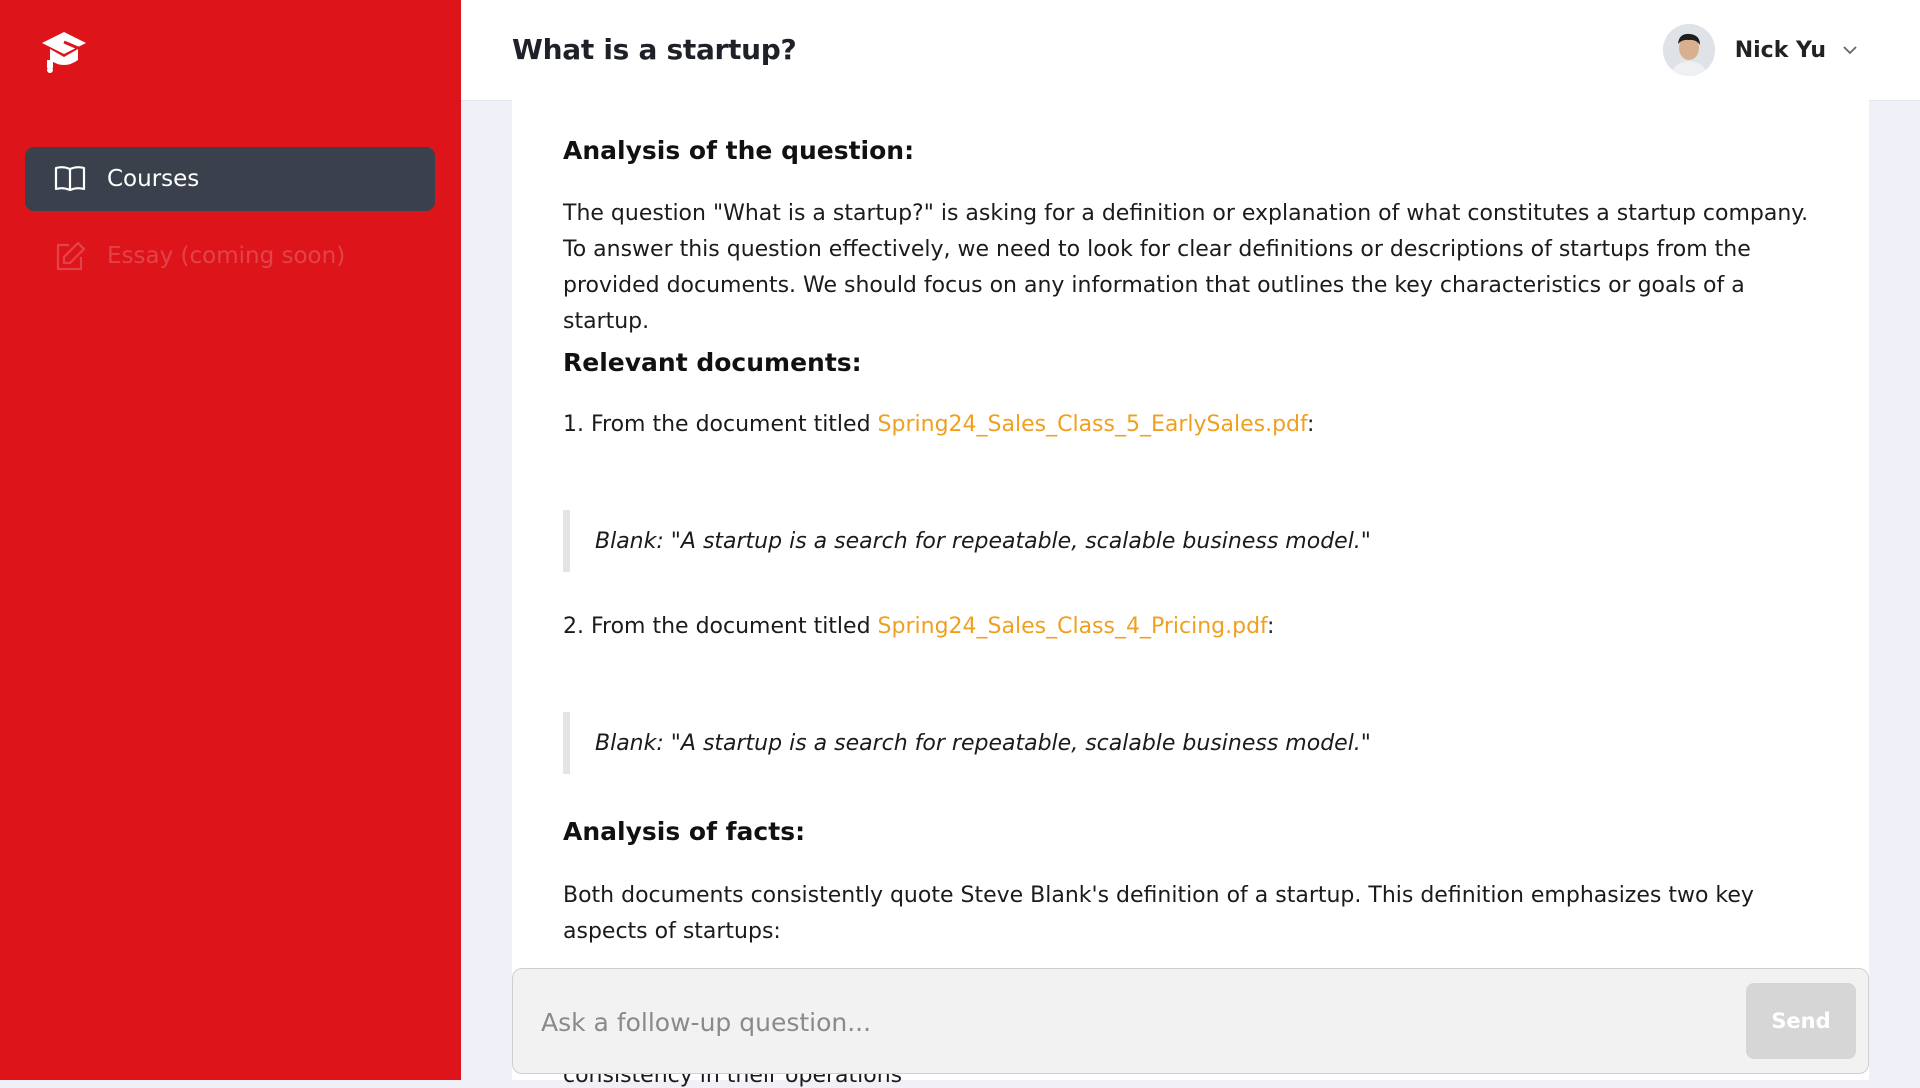 This screenshot has width=1920, height=1088. I want to click on avatar, so click(1688, 50).